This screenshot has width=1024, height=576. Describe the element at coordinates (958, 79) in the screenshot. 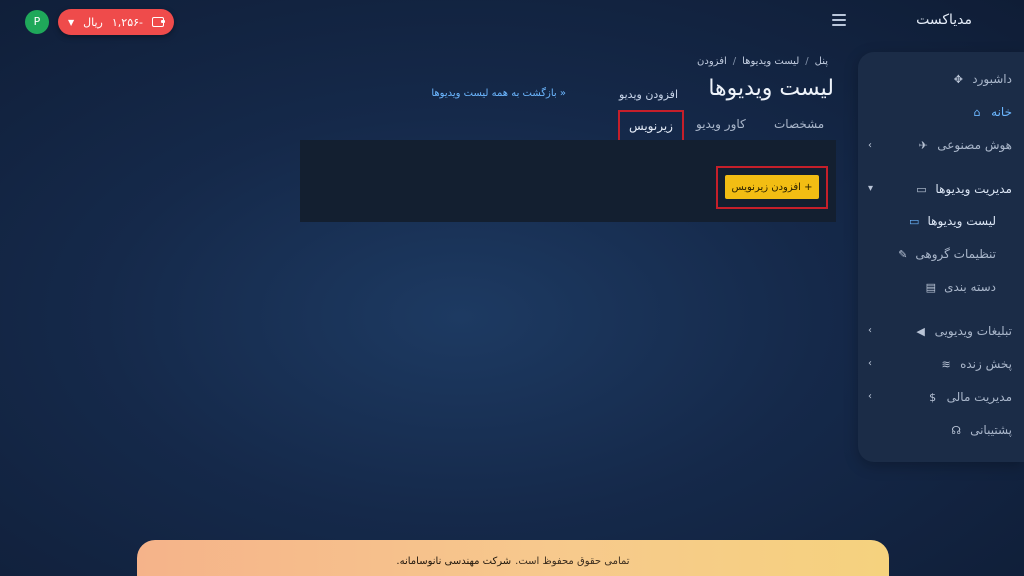

I see `puzzle-icon: ✥` at that location.